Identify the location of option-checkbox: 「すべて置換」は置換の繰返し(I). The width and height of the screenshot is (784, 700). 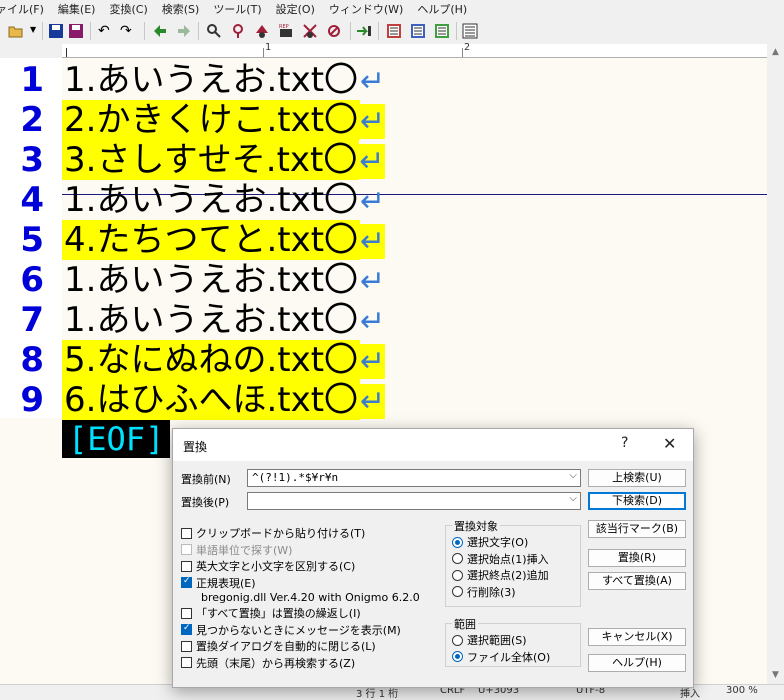
(271, 613).